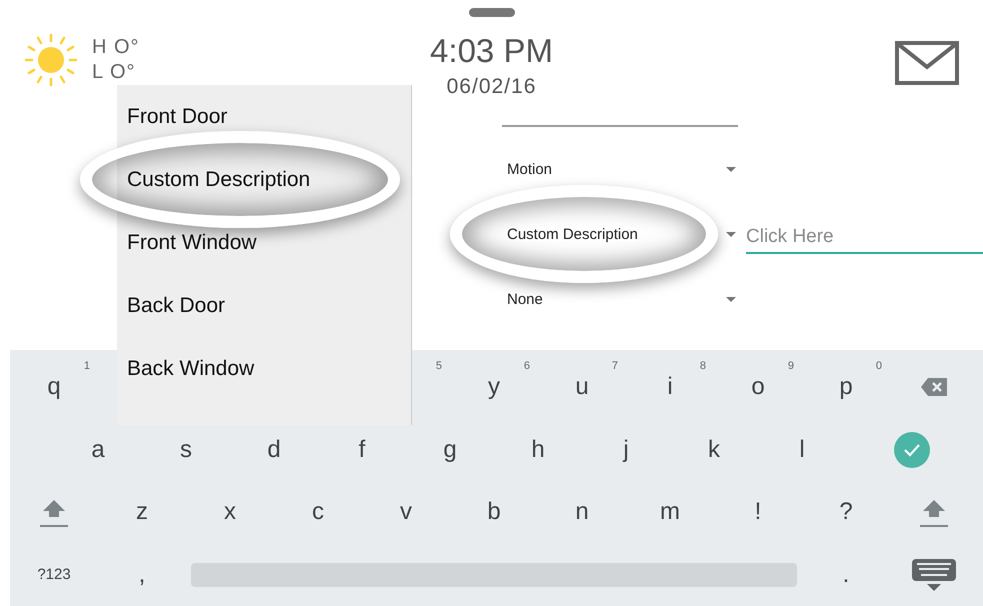  What do you see at coordinates (714, 450) in the screenshot?
I see `key: k` at bounding box center [714, 450].